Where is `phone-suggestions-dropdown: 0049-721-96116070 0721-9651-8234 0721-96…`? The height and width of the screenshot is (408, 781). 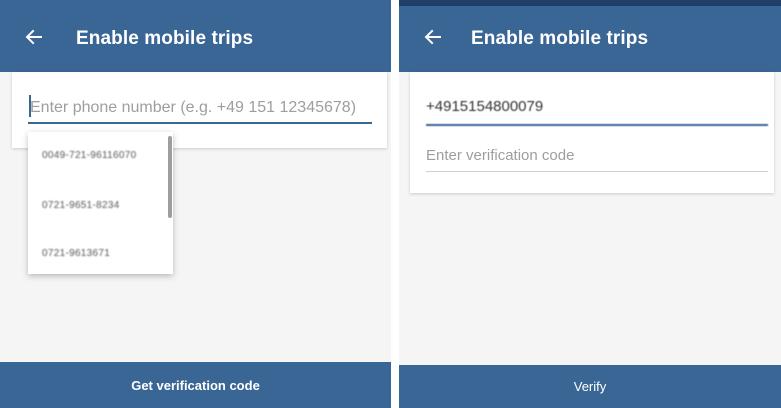
phone-suggestions-dropdown: 0049-721-96116070 0721-9651-8234 0721-96… is located at coordinates (100, 203).